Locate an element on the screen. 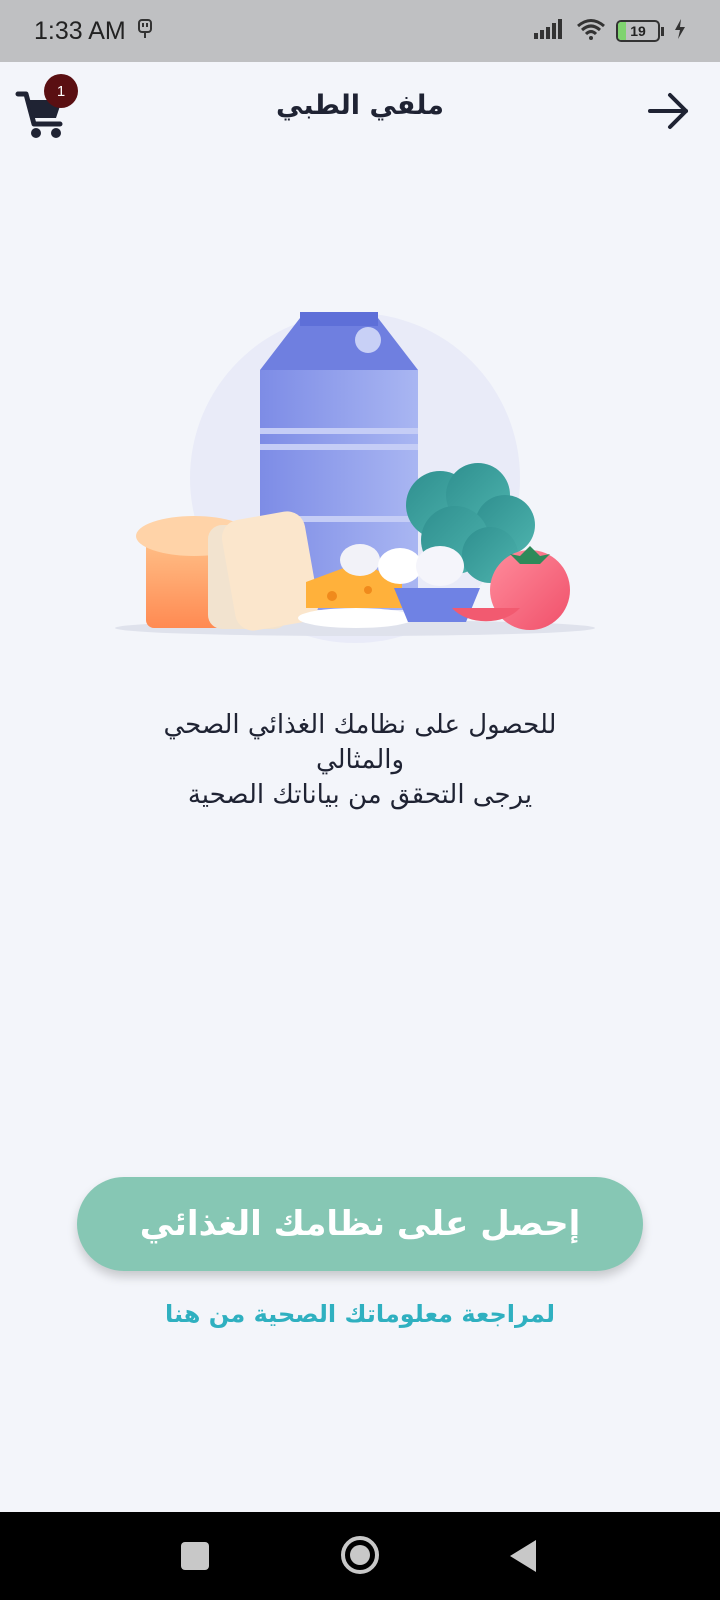 Image resolution: width=720 pixels, height=1600 pixels. status-right: 19 is located at coordinates (610, 31).